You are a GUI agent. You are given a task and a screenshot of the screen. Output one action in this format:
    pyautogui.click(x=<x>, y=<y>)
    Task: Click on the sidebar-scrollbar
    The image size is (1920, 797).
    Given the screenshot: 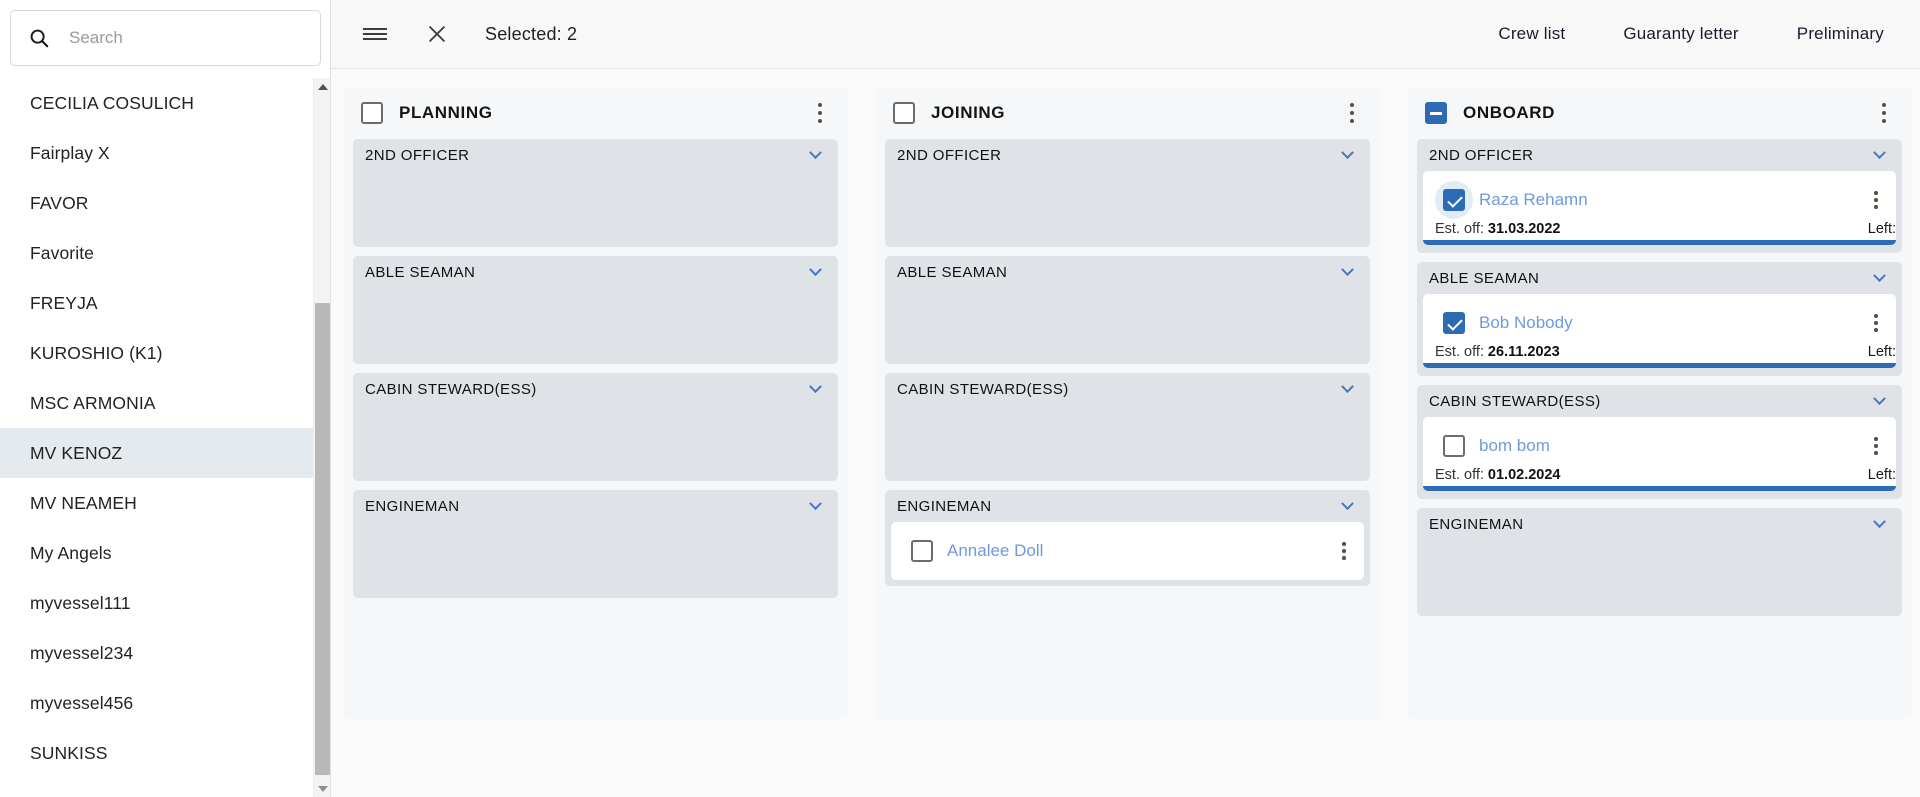 What is the action you would take?
    pyautogui.click(x=321, y=437)
    